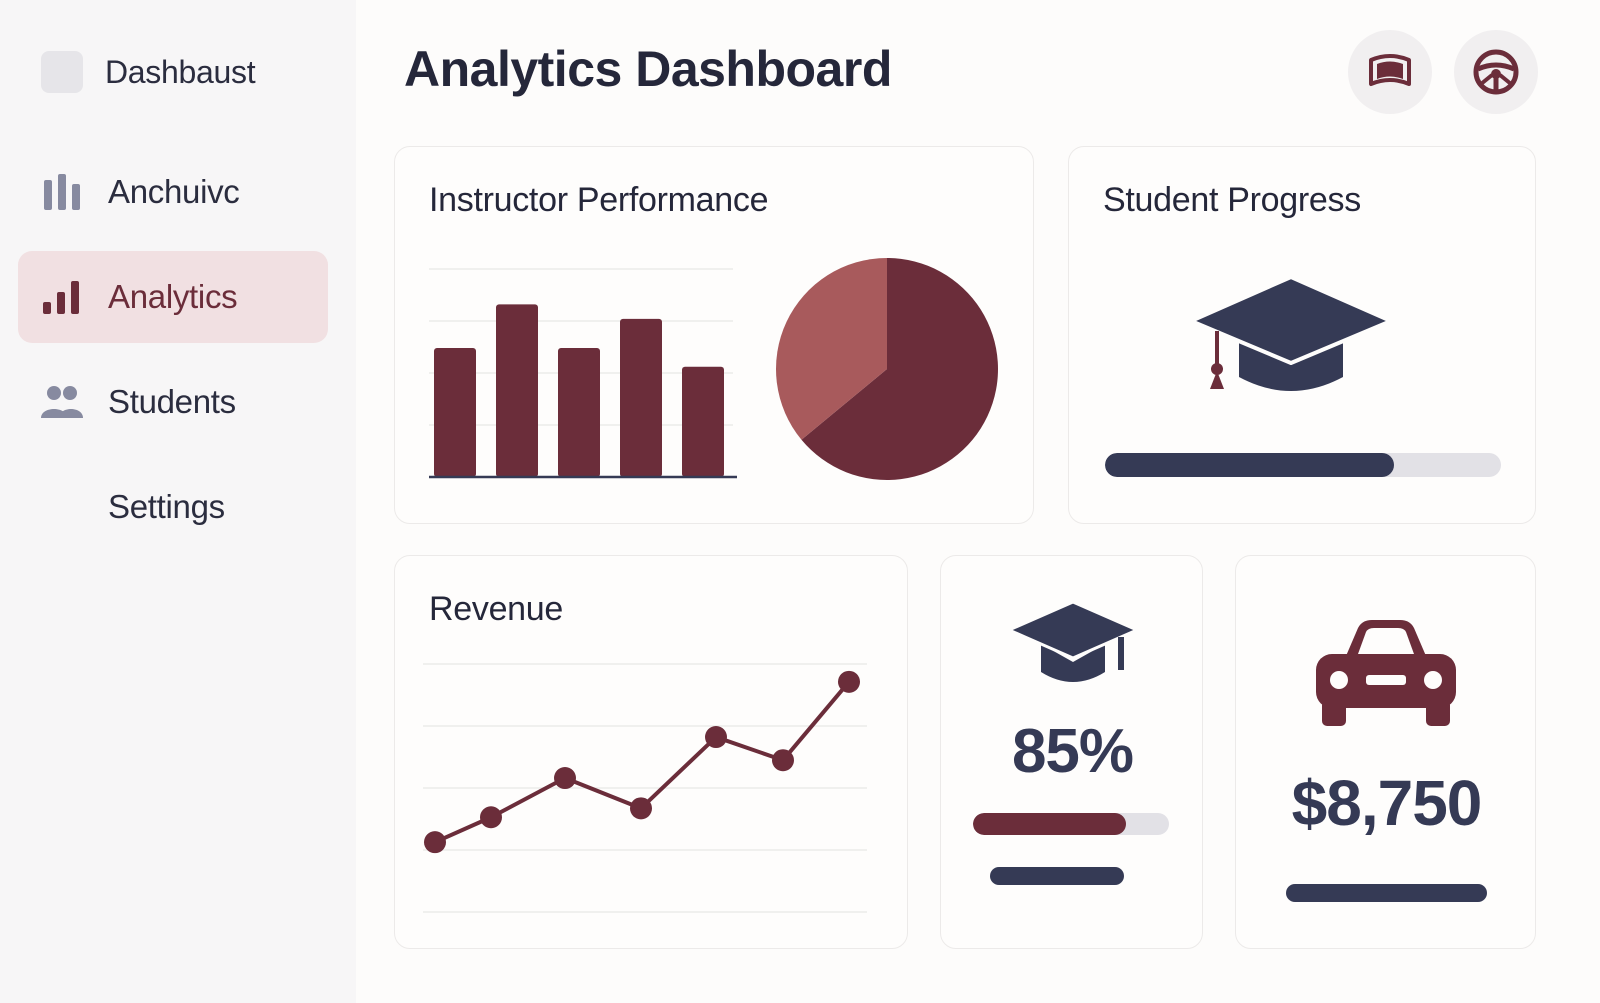 This screenshot has width=1600, height=1003. I want to click on earnings-value: $8,750, so click(1387, 803).